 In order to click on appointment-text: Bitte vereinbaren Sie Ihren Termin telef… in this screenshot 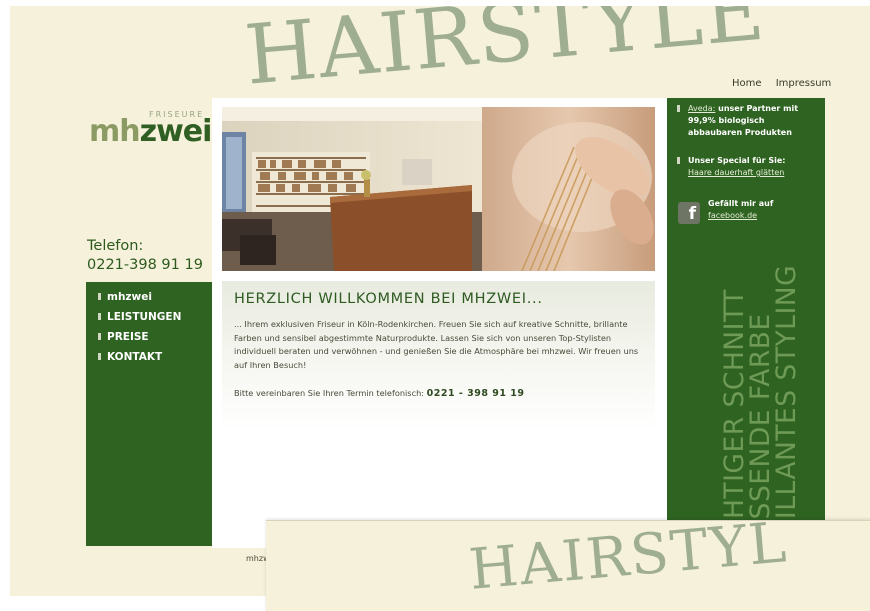, I will do `click(329, 393)`.